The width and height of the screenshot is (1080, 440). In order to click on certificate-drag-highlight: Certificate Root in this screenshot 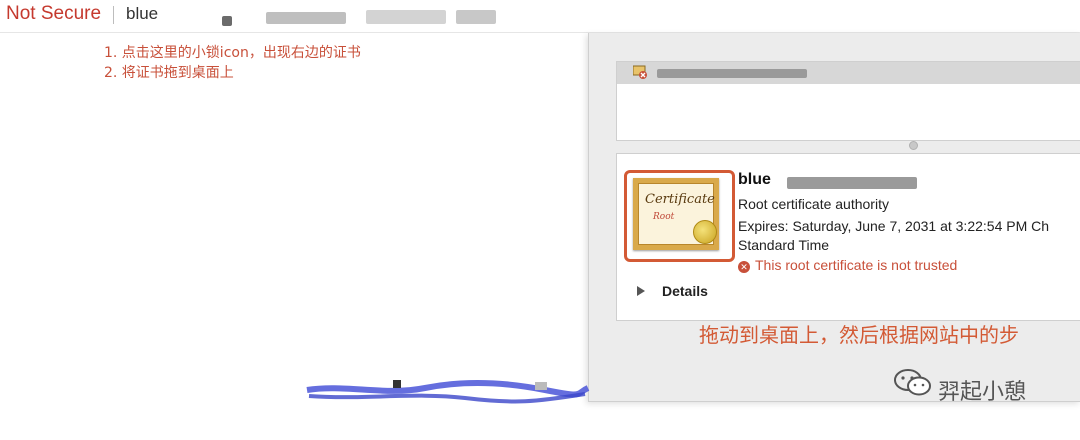, I will do `click(679, 216)`.